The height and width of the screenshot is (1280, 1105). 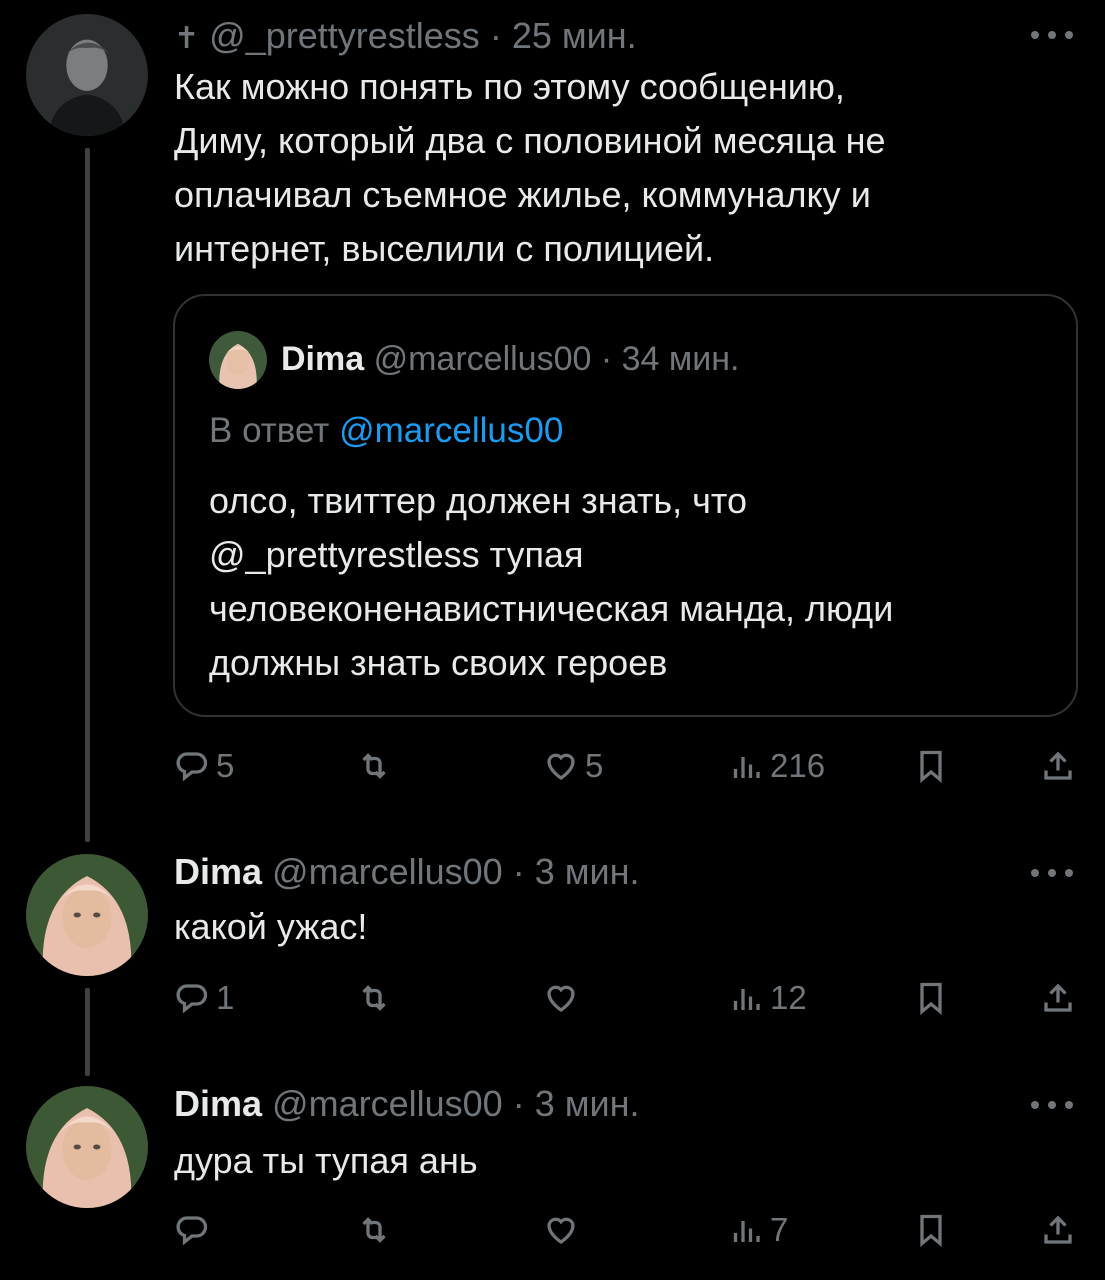 I want to click on post-text: какой ужас!, so click(x=271, y=926).